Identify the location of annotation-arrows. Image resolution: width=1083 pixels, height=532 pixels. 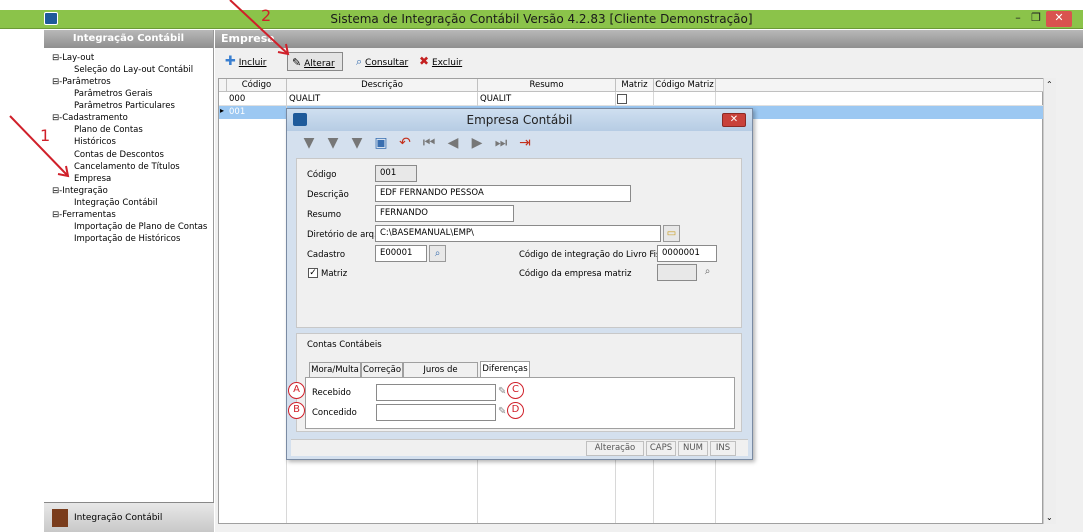
(149, 89).